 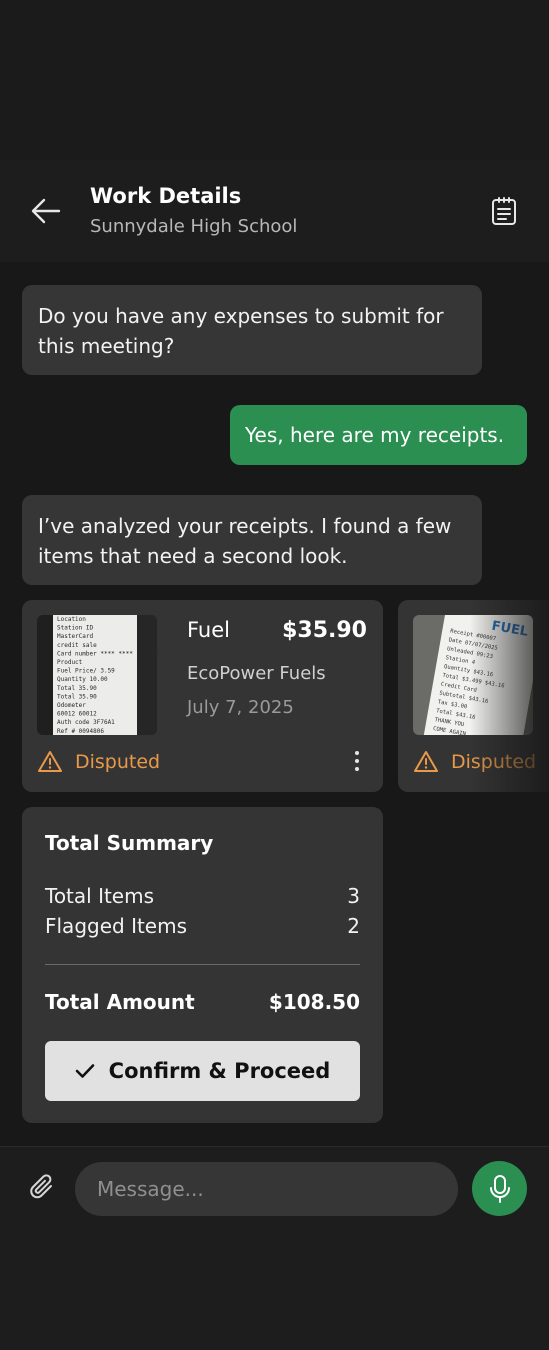 What do you see at coordinates (129, 843) in the screenshot?
I see `summary-title: Total Summary` at bounding box center [129, 843].